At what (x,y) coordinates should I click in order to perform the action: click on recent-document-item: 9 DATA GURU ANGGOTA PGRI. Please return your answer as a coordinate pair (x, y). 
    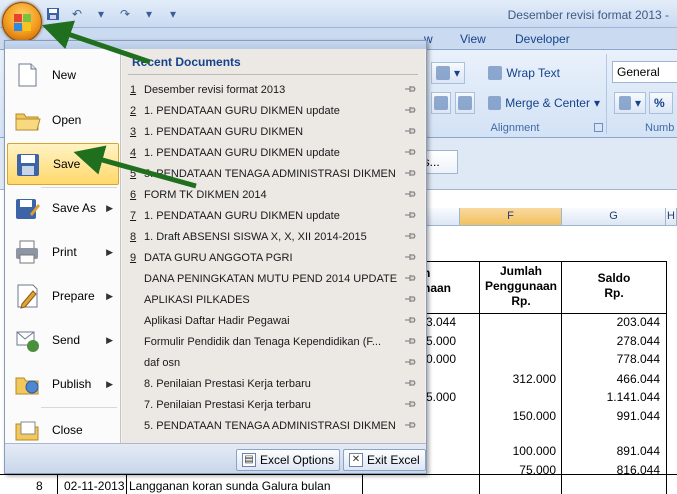
    Looking at the image, I should click on (275, 257).